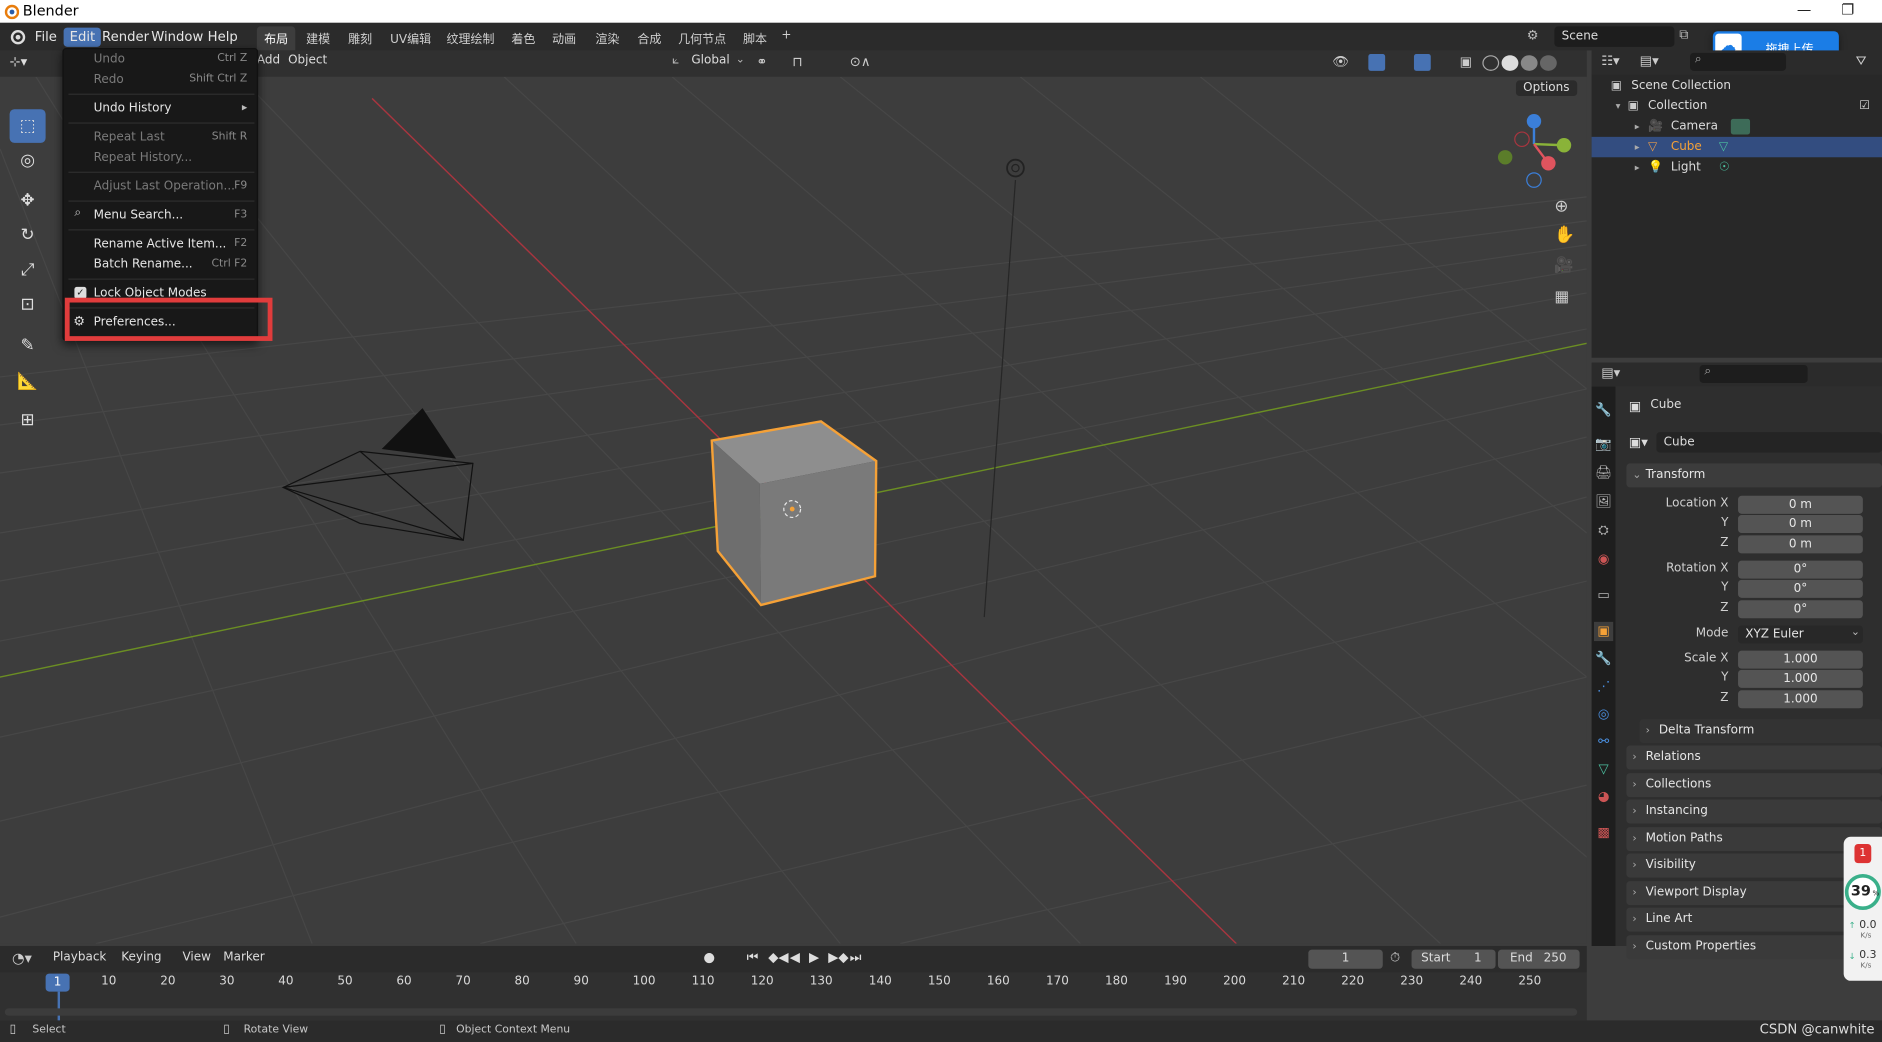  Describe the element at coordinates (46, 37) in the screenshot. I see `menu-file: File` at that location.